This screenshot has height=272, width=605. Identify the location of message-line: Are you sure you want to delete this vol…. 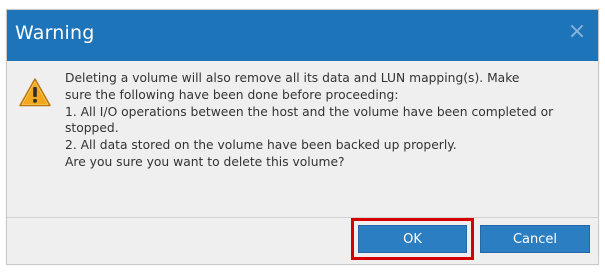
(205, 161).